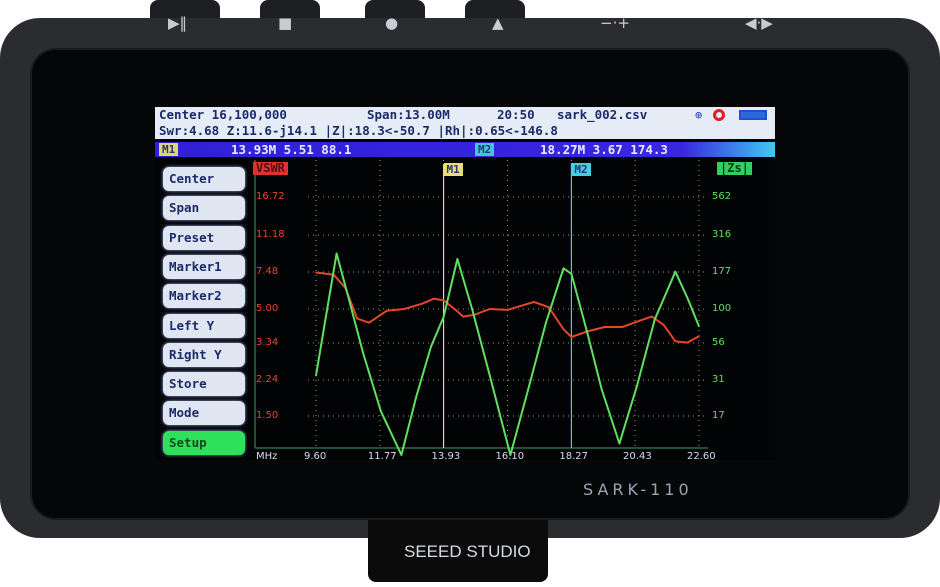  I want to click on stop-icon: ■, so click(285, 23).